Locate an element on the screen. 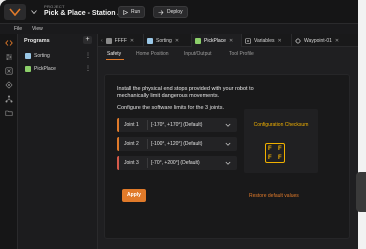 Image resolution: width=366 pixels, height=249 pixels. play-icon is located at coordinates (125, 12).